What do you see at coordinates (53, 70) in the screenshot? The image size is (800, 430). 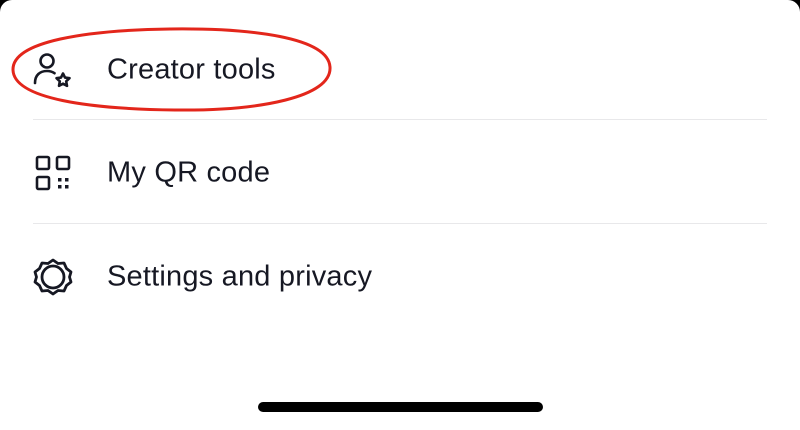 I see `person-star-icon` at bounding box center [53, 70].